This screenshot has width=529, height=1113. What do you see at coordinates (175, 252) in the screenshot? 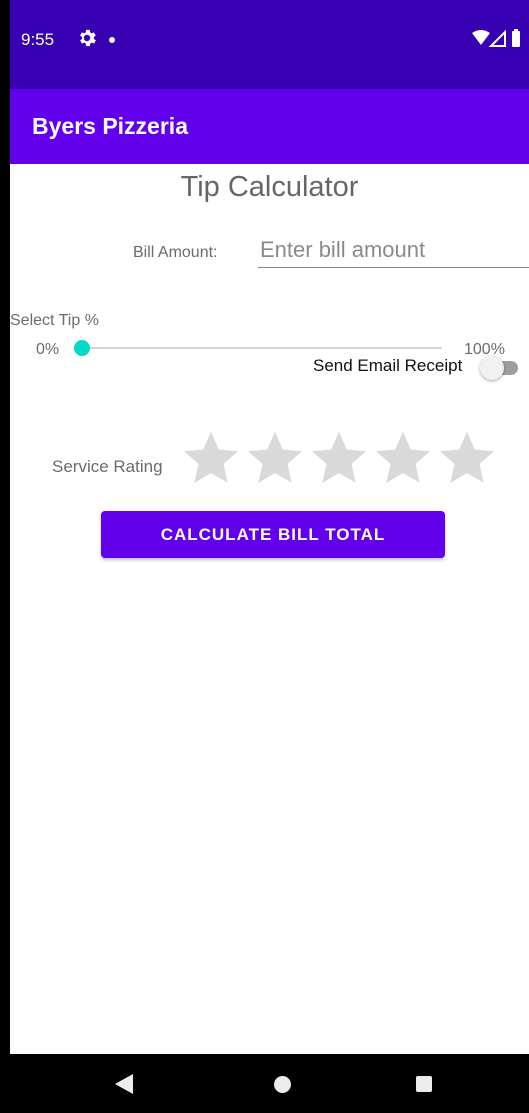
I see `bill-amount-label: Bill Amount:` at bounding box center [175, 252].